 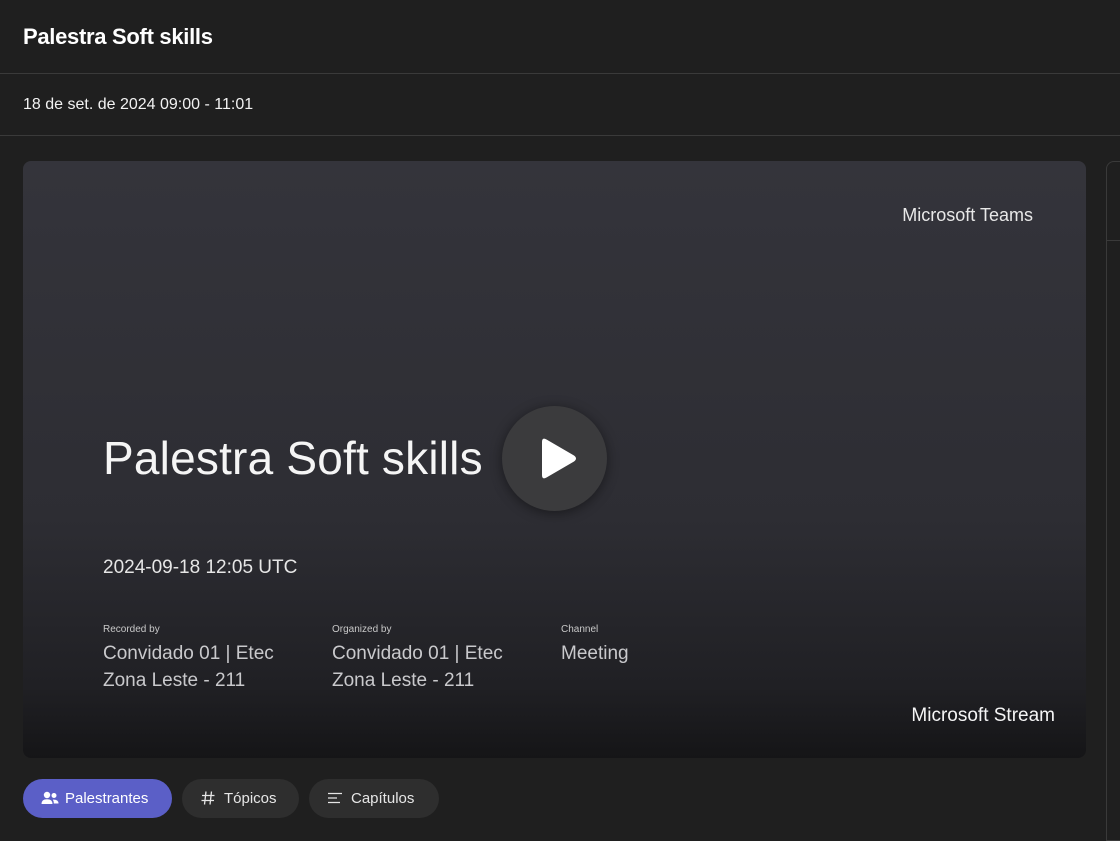 I want to click on tab-topicos: Tópicos, so click(x=240, y=798).